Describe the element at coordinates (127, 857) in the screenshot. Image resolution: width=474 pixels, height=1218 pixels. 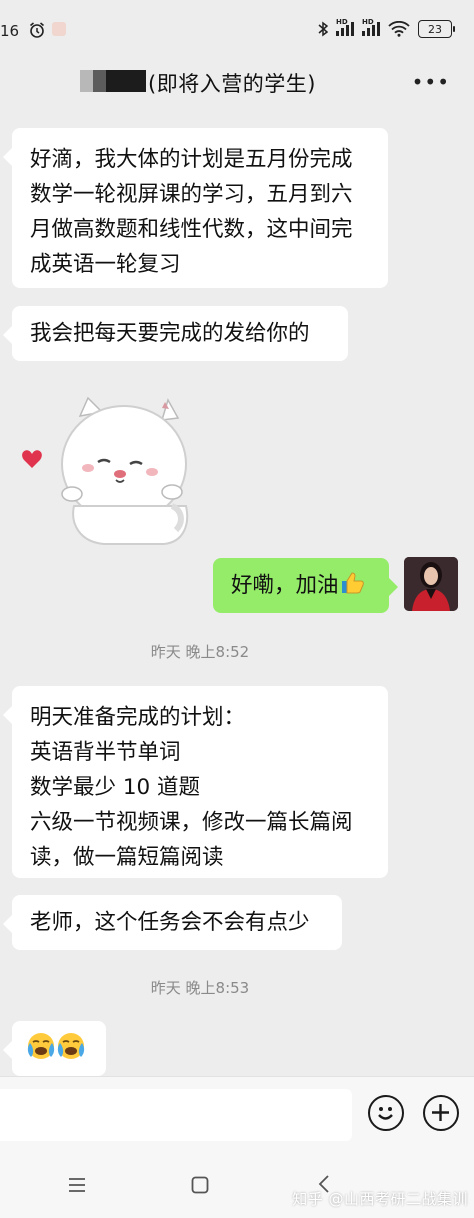
I see `message-line: 读，做一篇短篇阅读` at that location.